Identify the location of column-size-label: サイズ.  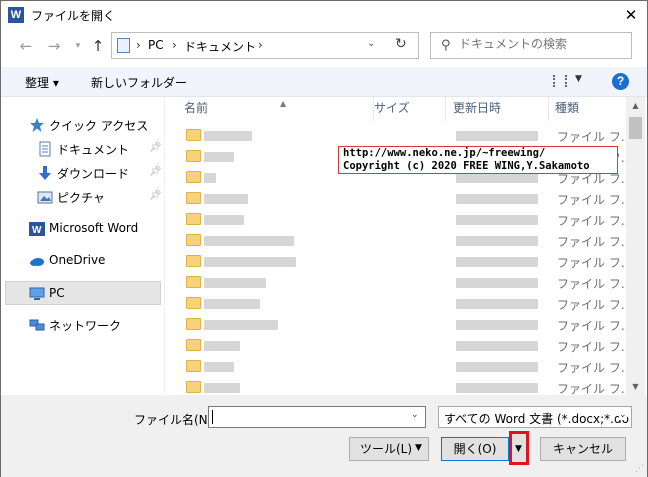
(392, 108).